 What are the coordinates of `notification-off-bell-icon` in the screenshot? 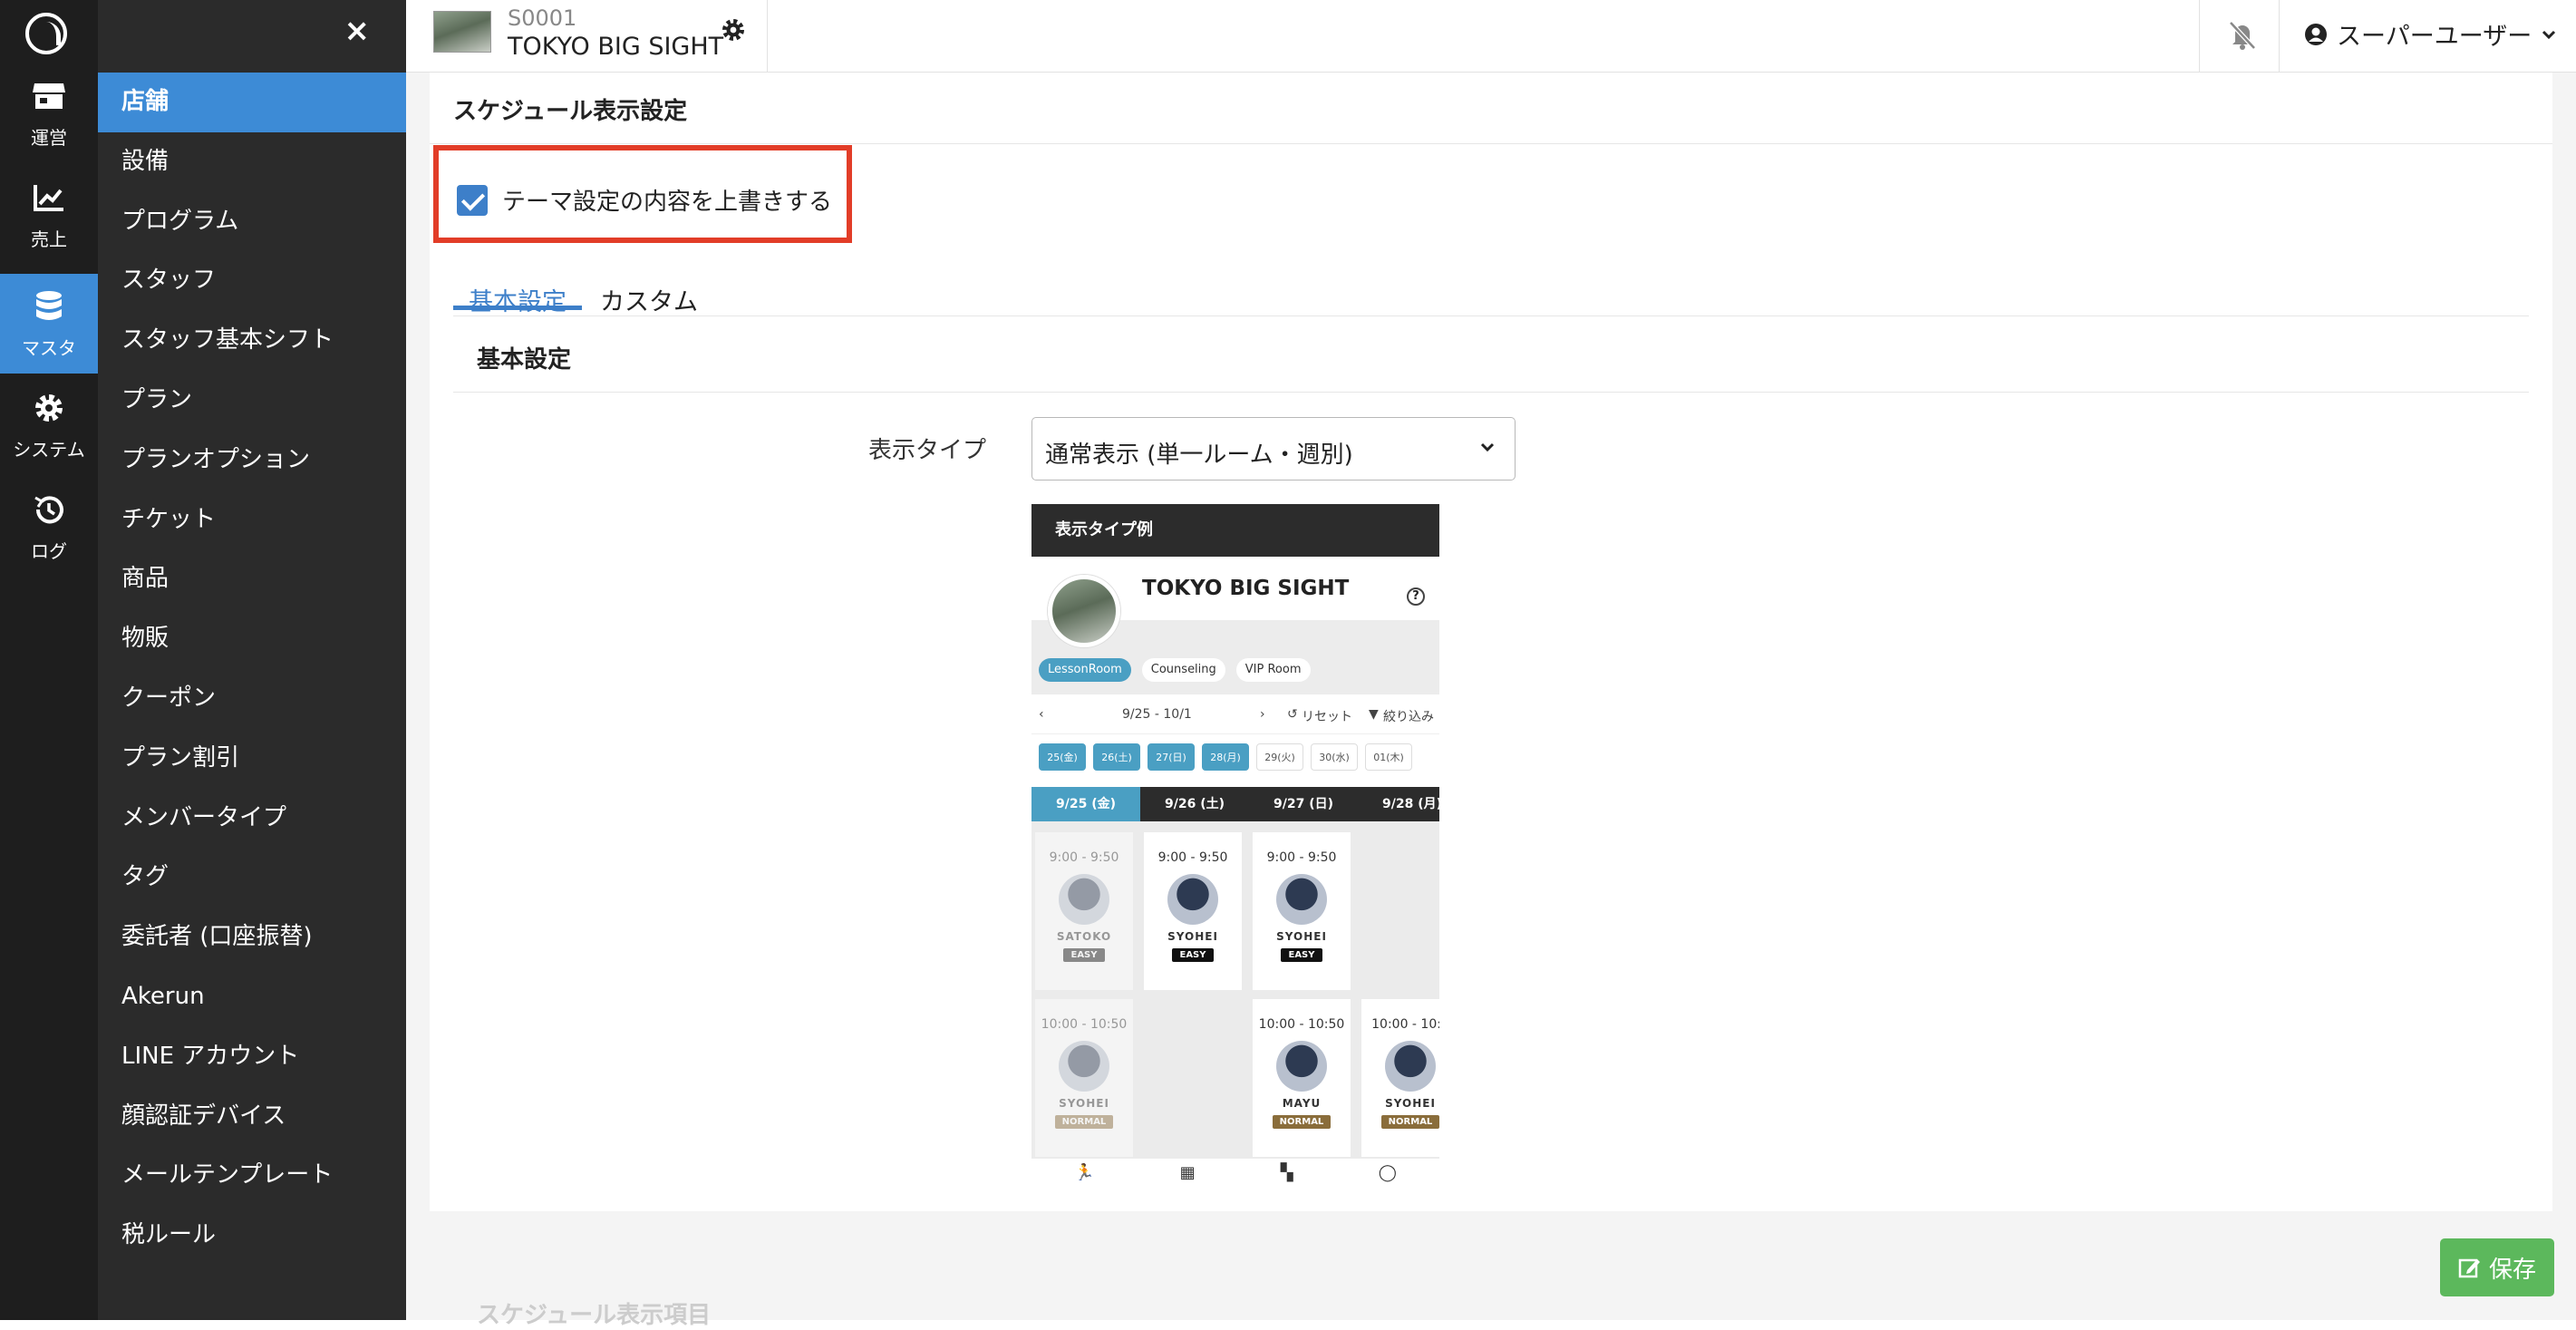 It's located at (2242, 34).